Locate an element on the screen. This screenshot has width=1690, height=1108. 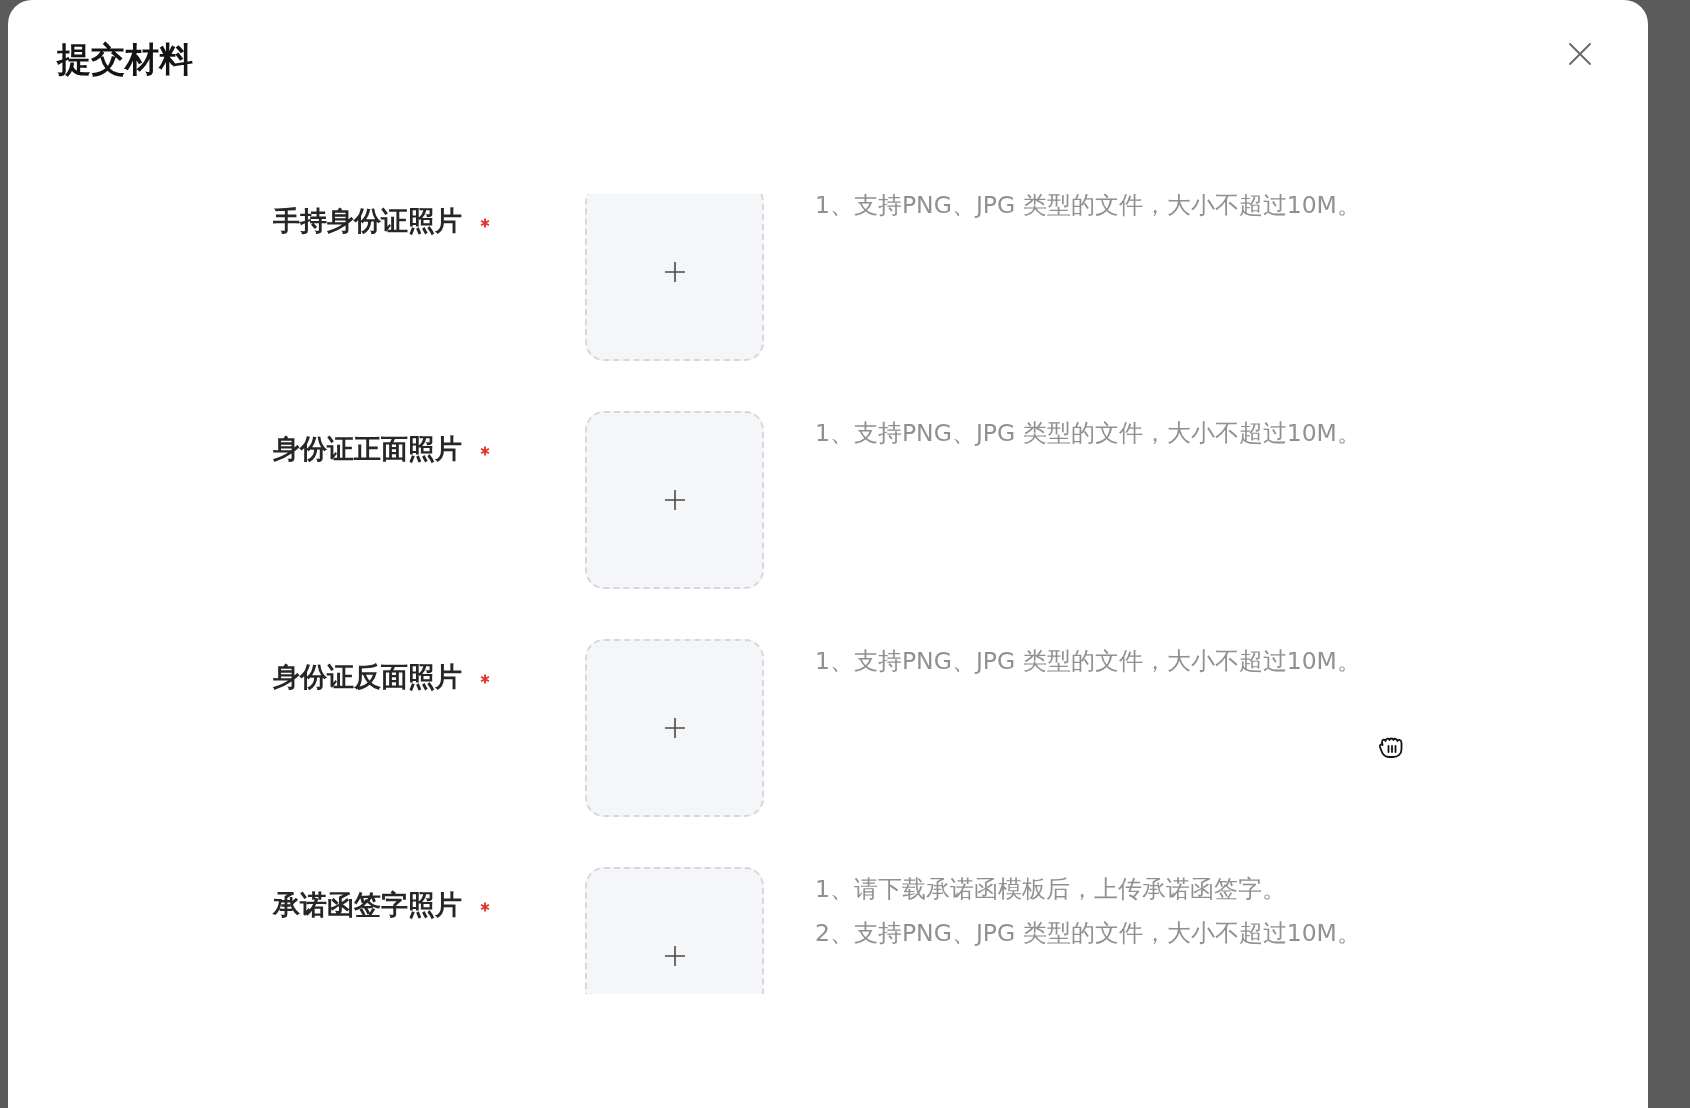
hint-text: 1、请下载承诺函模板后，上传承诺函签字。 is located at coordinates (1051, 889).